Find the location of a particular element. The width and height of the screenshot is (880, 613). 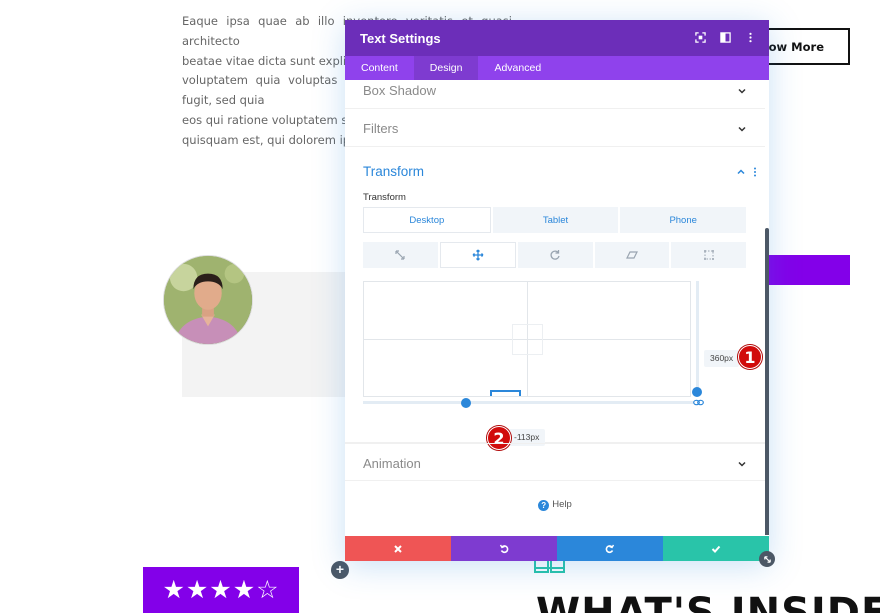

translate-canvas is located at coordinates (527, 339).